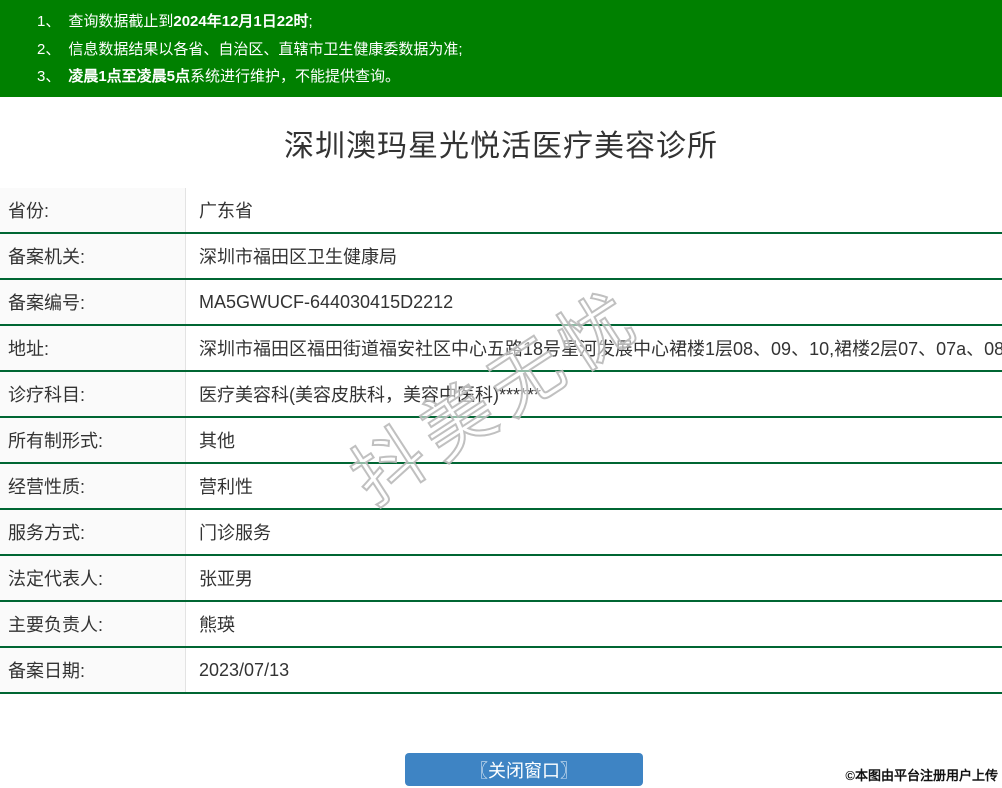  I want to click on page-title: 深圳澳玛星光悦活医疗美容诊所, so click(501, 146).